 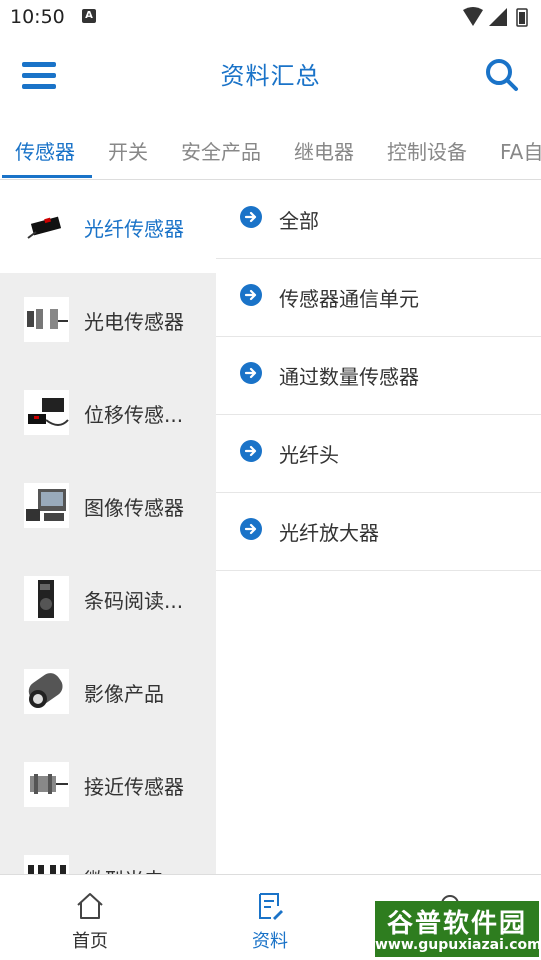 What do you see at coordinates (349, 377) in the screenshot?
I see `list-item-label: 通过数量传感器` at bounding box center [349, 377].